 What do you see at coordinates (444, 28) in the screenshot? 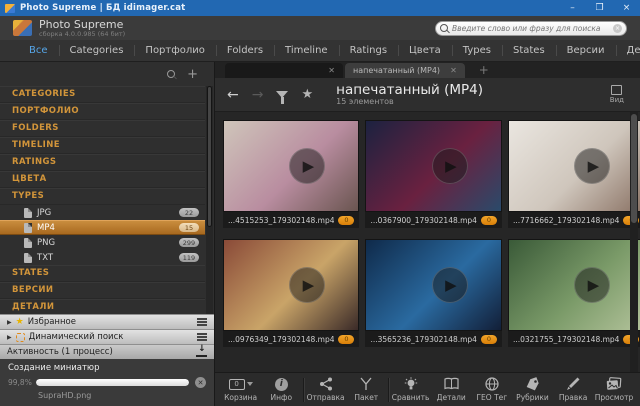
I see `search-icon` at bounding box center [444, 28].